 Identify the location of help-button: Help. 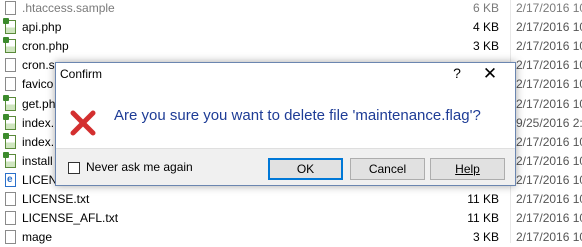
(467, 169).